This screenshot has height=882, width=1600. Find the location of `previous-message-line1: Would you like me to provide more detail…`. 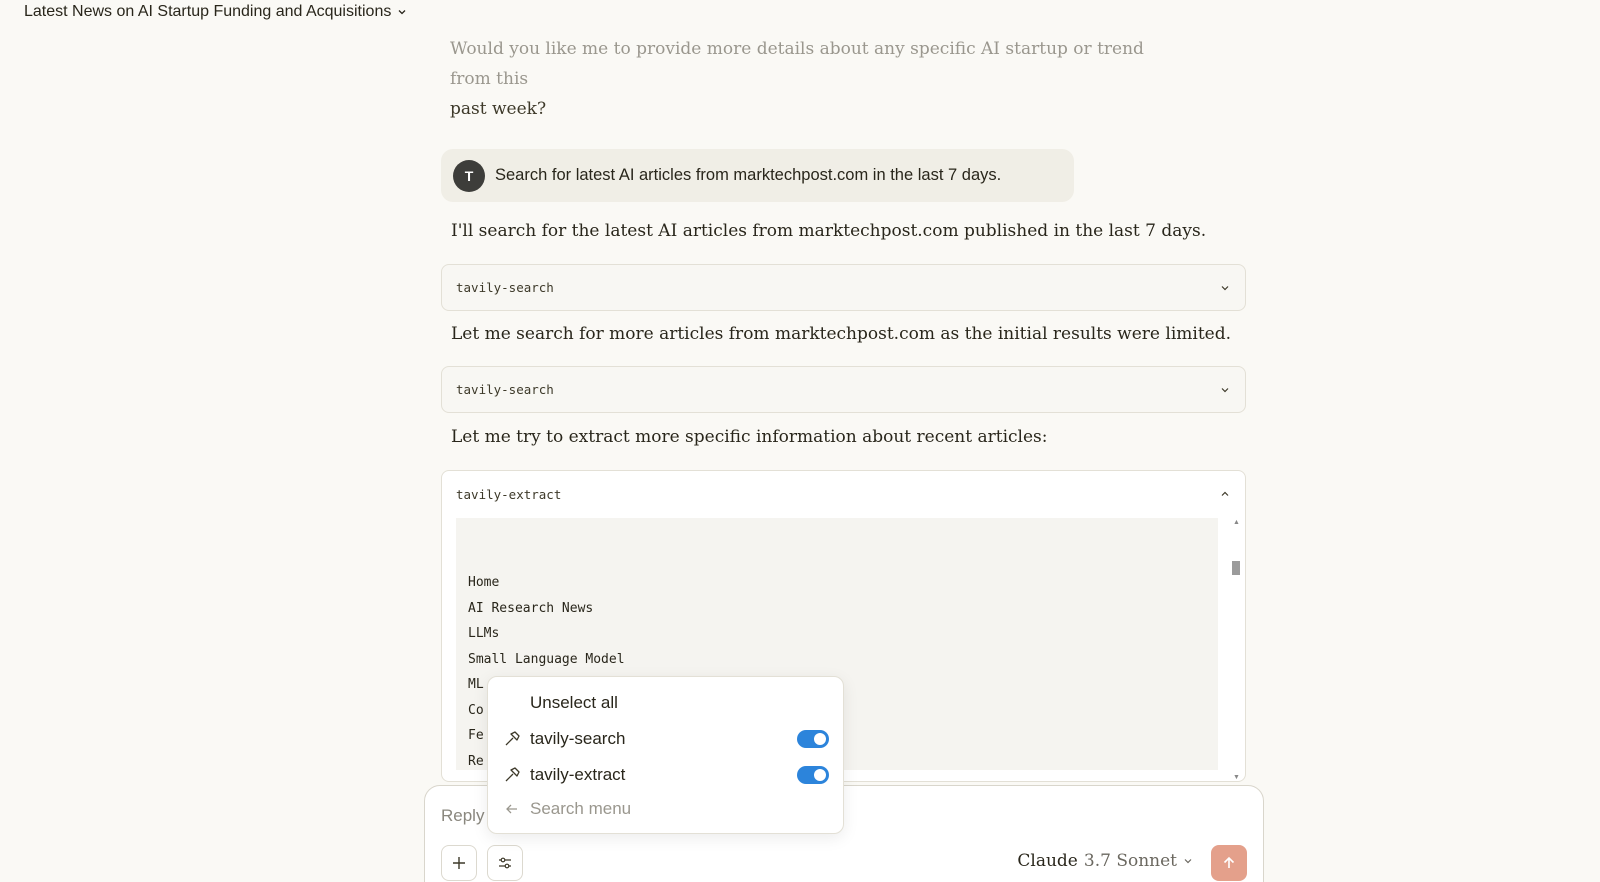

previous-message-line1: Would you like me to provide more detail… is located at coordinates (797, 64).